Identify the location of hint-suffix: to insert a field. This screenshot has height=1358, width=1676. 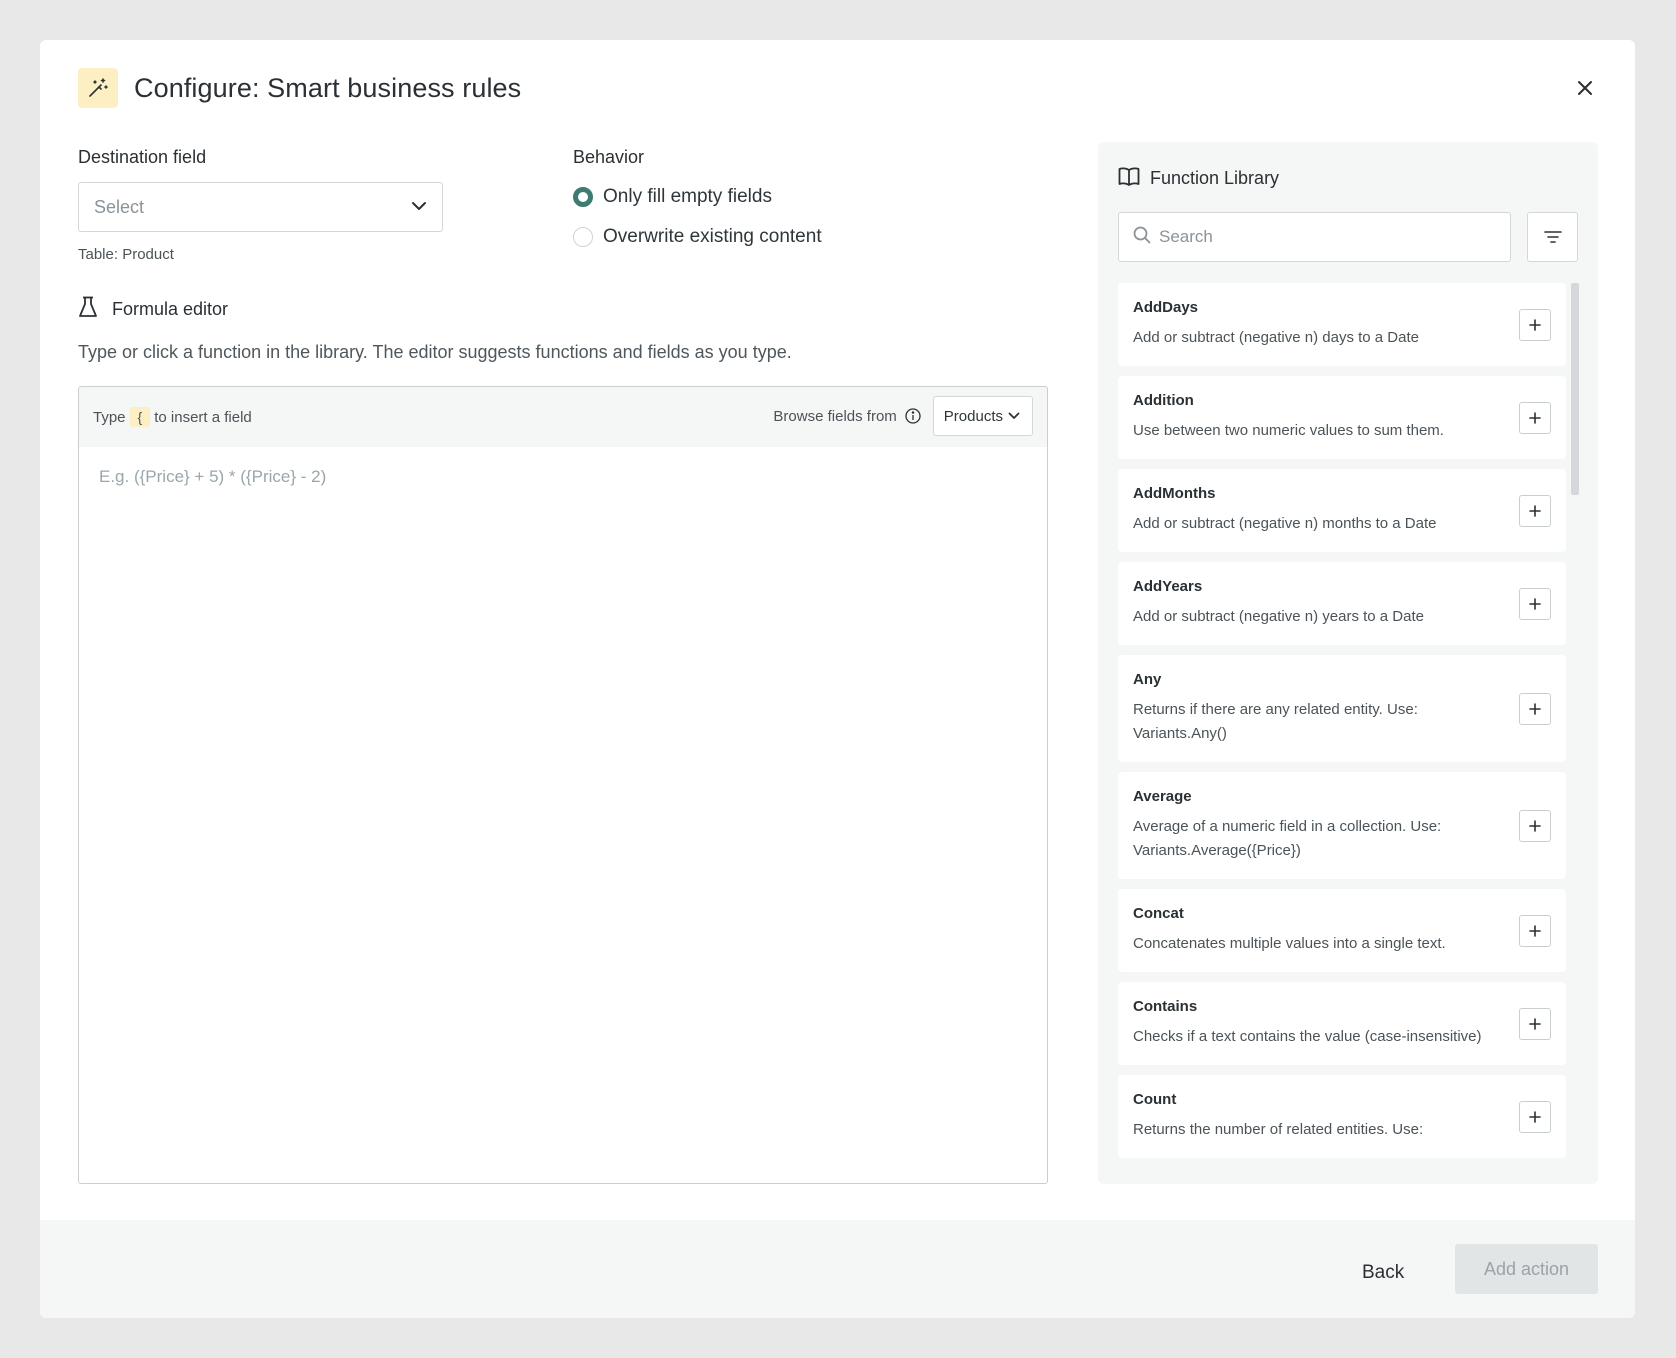
(203, 417).